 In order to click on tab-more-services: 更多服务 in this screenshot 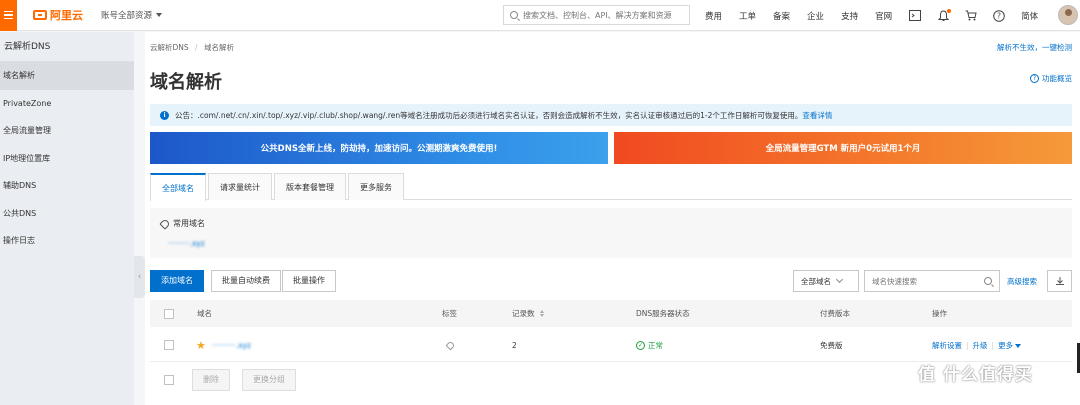, I will do `click(376, 186)`.